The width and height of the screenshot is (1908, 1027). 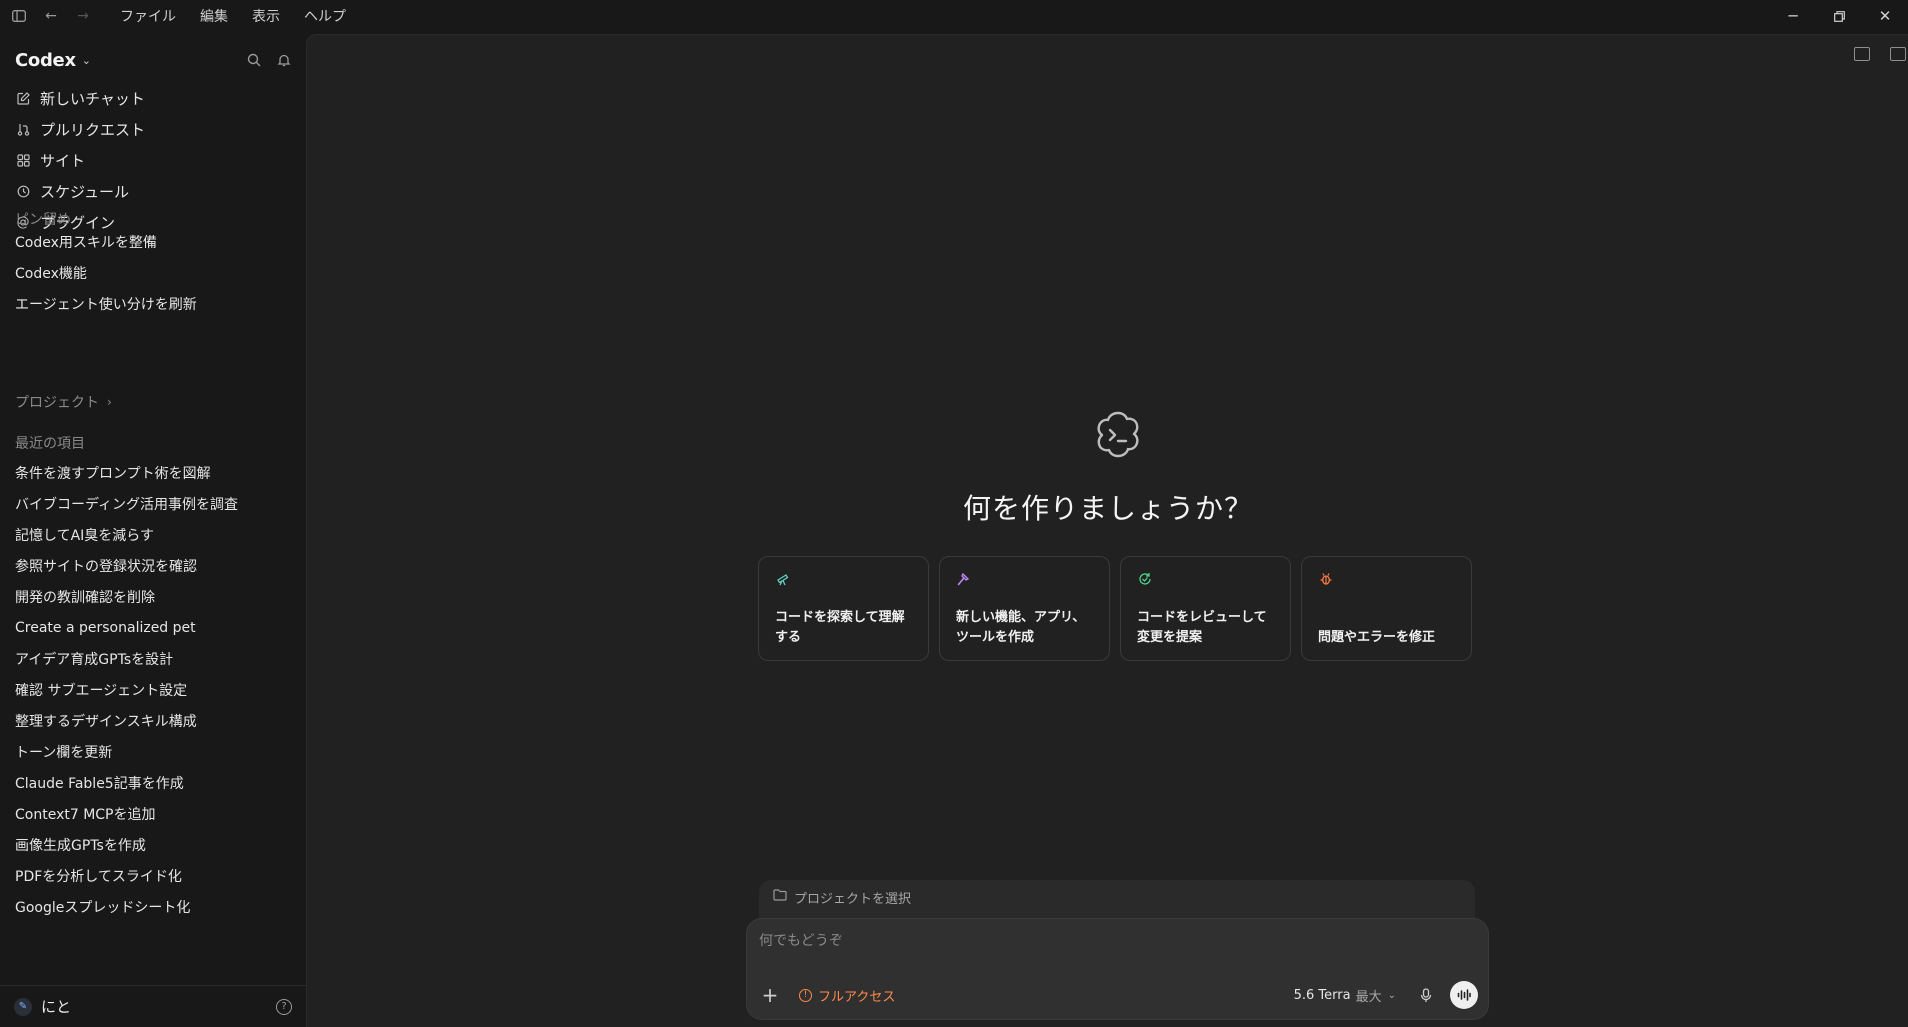 What do you see at coordinates (1464, 995) in the screenshot?
I see `voice-mode-button` at bounding box center [1464, 995].